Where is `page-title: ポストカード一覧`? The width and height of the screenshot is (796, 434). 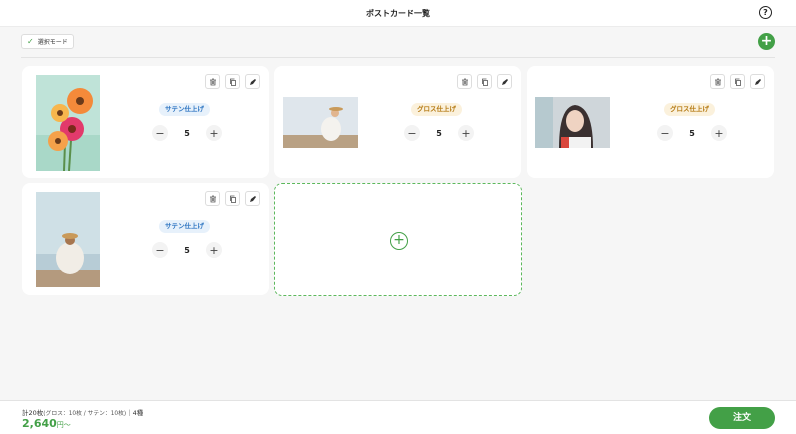
page-title: ポストカード一覧 is located at coordinates (398, 13).